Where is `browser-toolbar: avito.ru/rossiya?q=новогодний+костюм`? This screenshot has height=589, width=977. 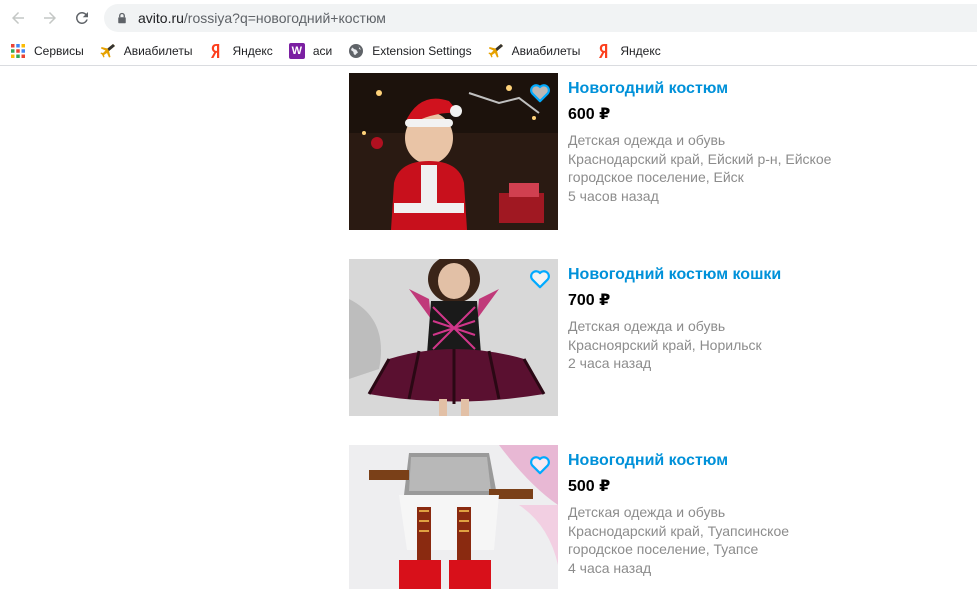 browser-toolbar: avito.ru/rossiya?q=новогодний+костюм is located at coordinates (488, 18).